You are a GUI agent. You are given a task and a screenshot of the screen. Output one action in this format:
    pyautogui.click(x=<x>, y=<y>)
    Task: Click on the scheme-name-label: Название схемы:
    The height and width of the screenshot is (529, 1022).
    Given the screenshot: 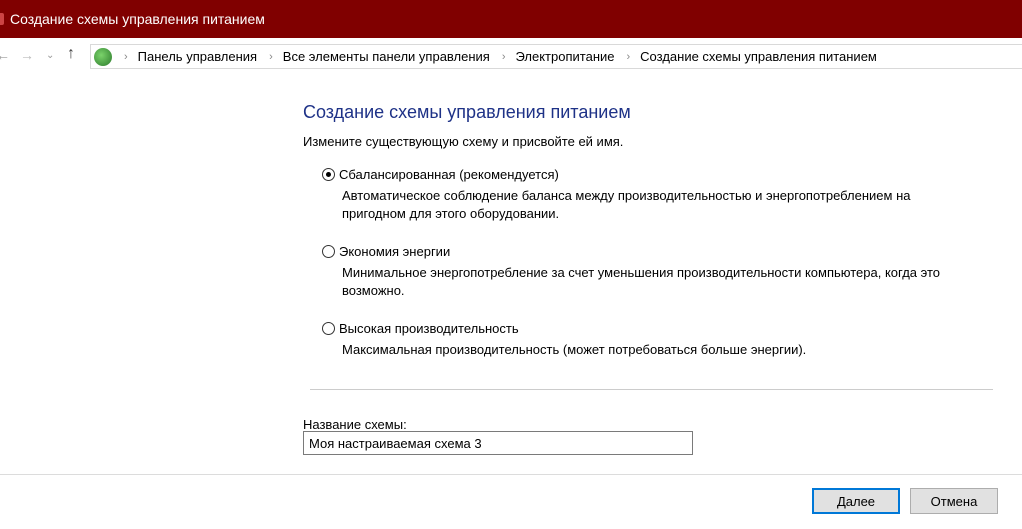 What is the action you would take?
    pyautogui.click(x=355, y=424)
    